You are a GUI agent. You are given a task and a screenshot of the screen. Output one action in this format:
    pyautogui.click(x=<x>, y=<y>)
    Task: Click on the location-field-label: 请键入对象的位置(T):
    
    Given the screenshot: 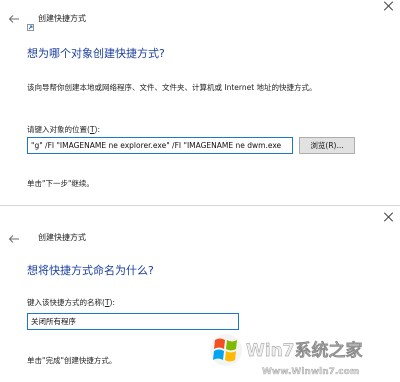 What is the action you would take?
    pyautogui.click(x=63, y=129)
    